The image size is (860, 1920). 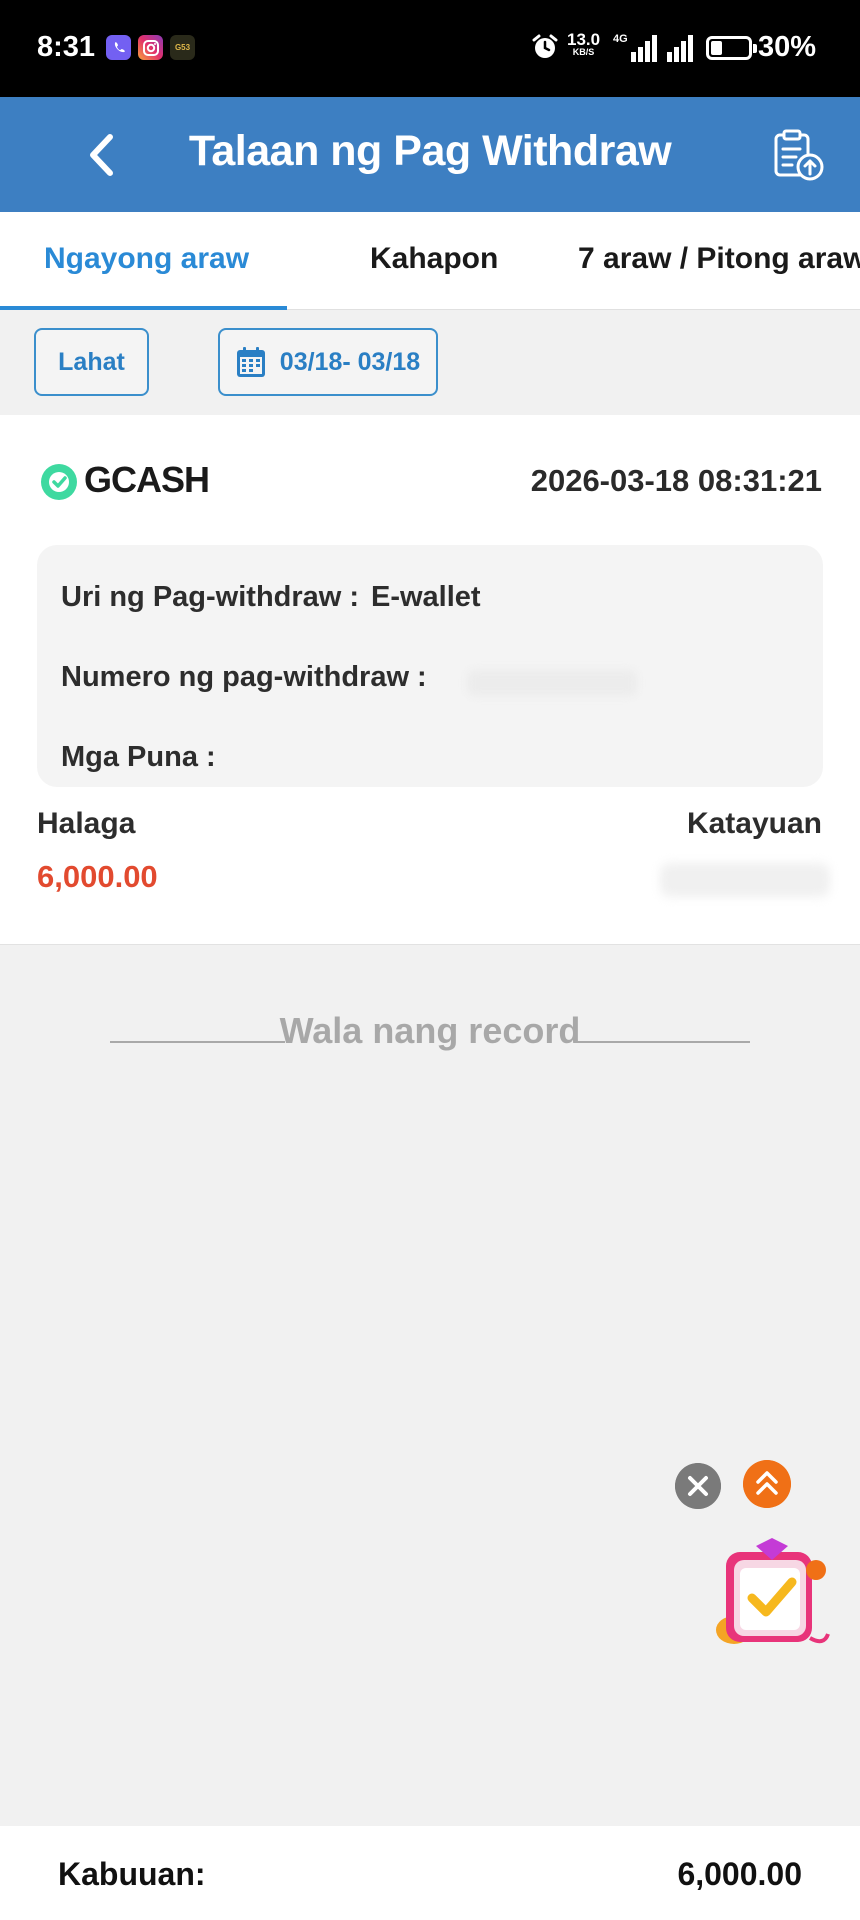 What do you see at coordinates (545, 46) in the screenshot?
I see `alarm-icon` at bounding box center [545, 46].